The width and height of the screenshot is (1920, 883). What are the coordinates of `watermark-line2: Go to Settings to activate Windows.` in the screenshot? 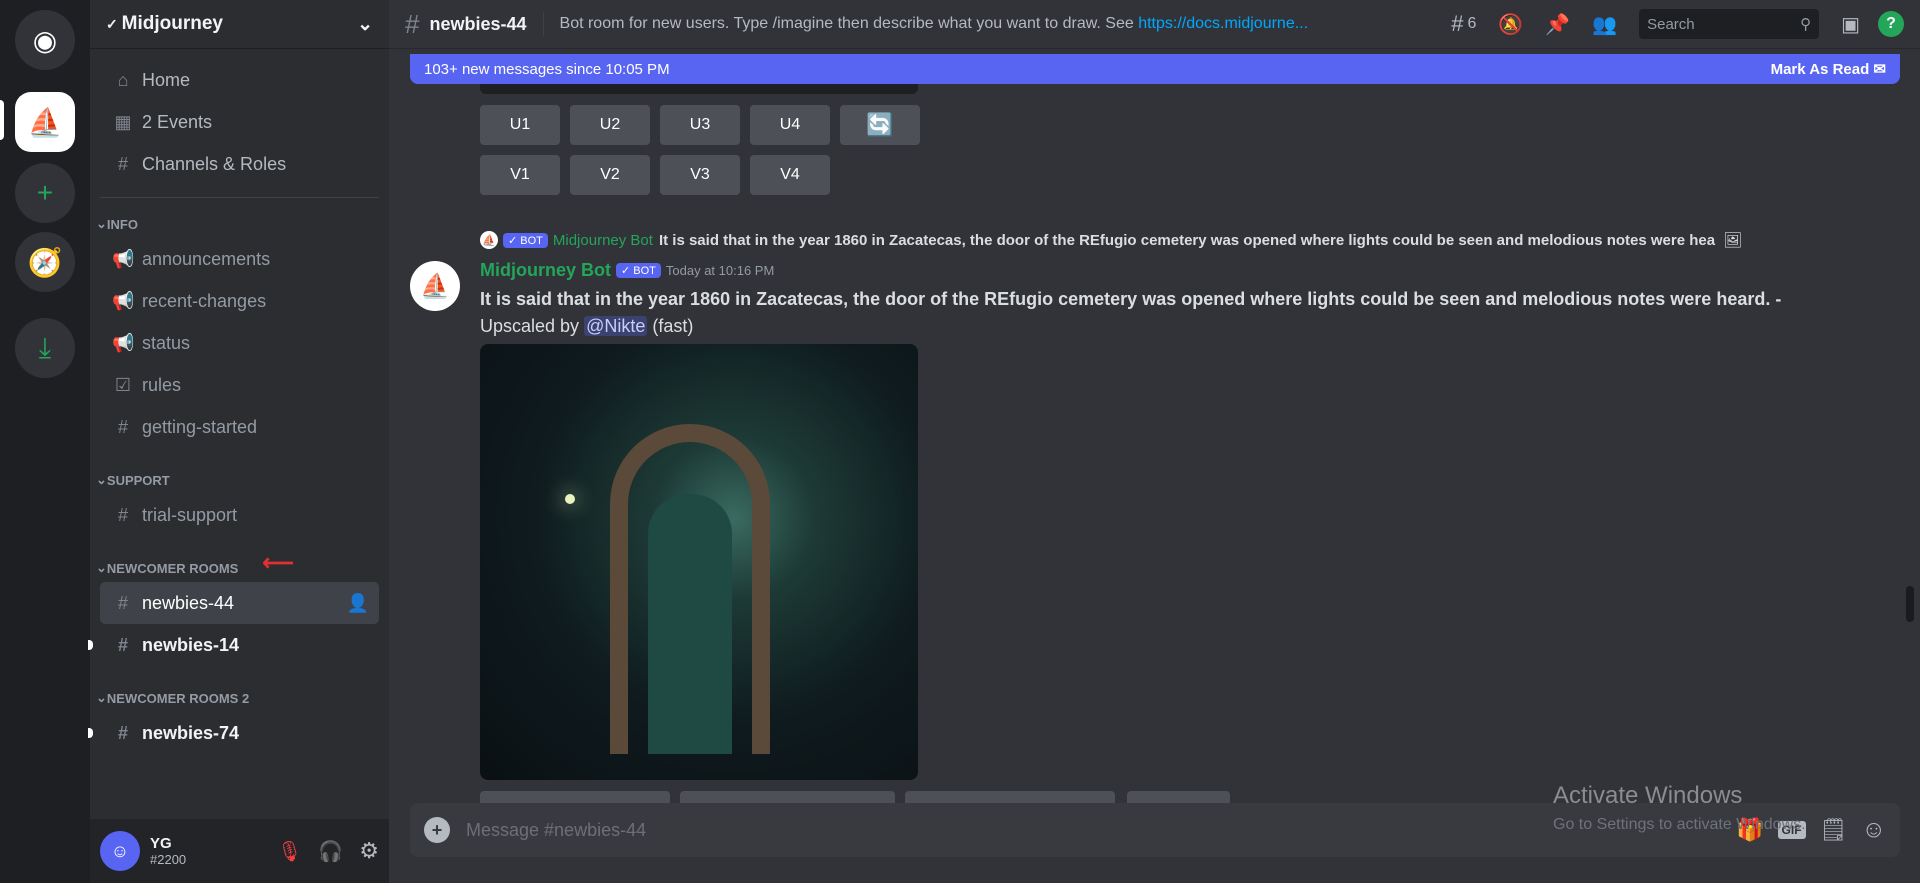 It's located at (1679, 824).